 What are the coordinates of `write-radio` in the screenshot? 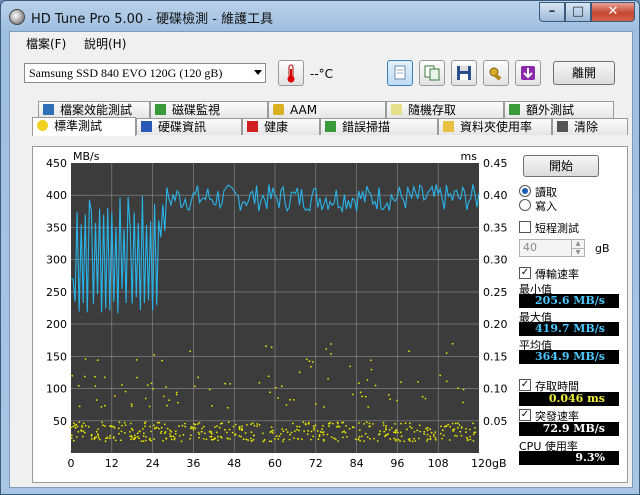 It's located at (525, 205).